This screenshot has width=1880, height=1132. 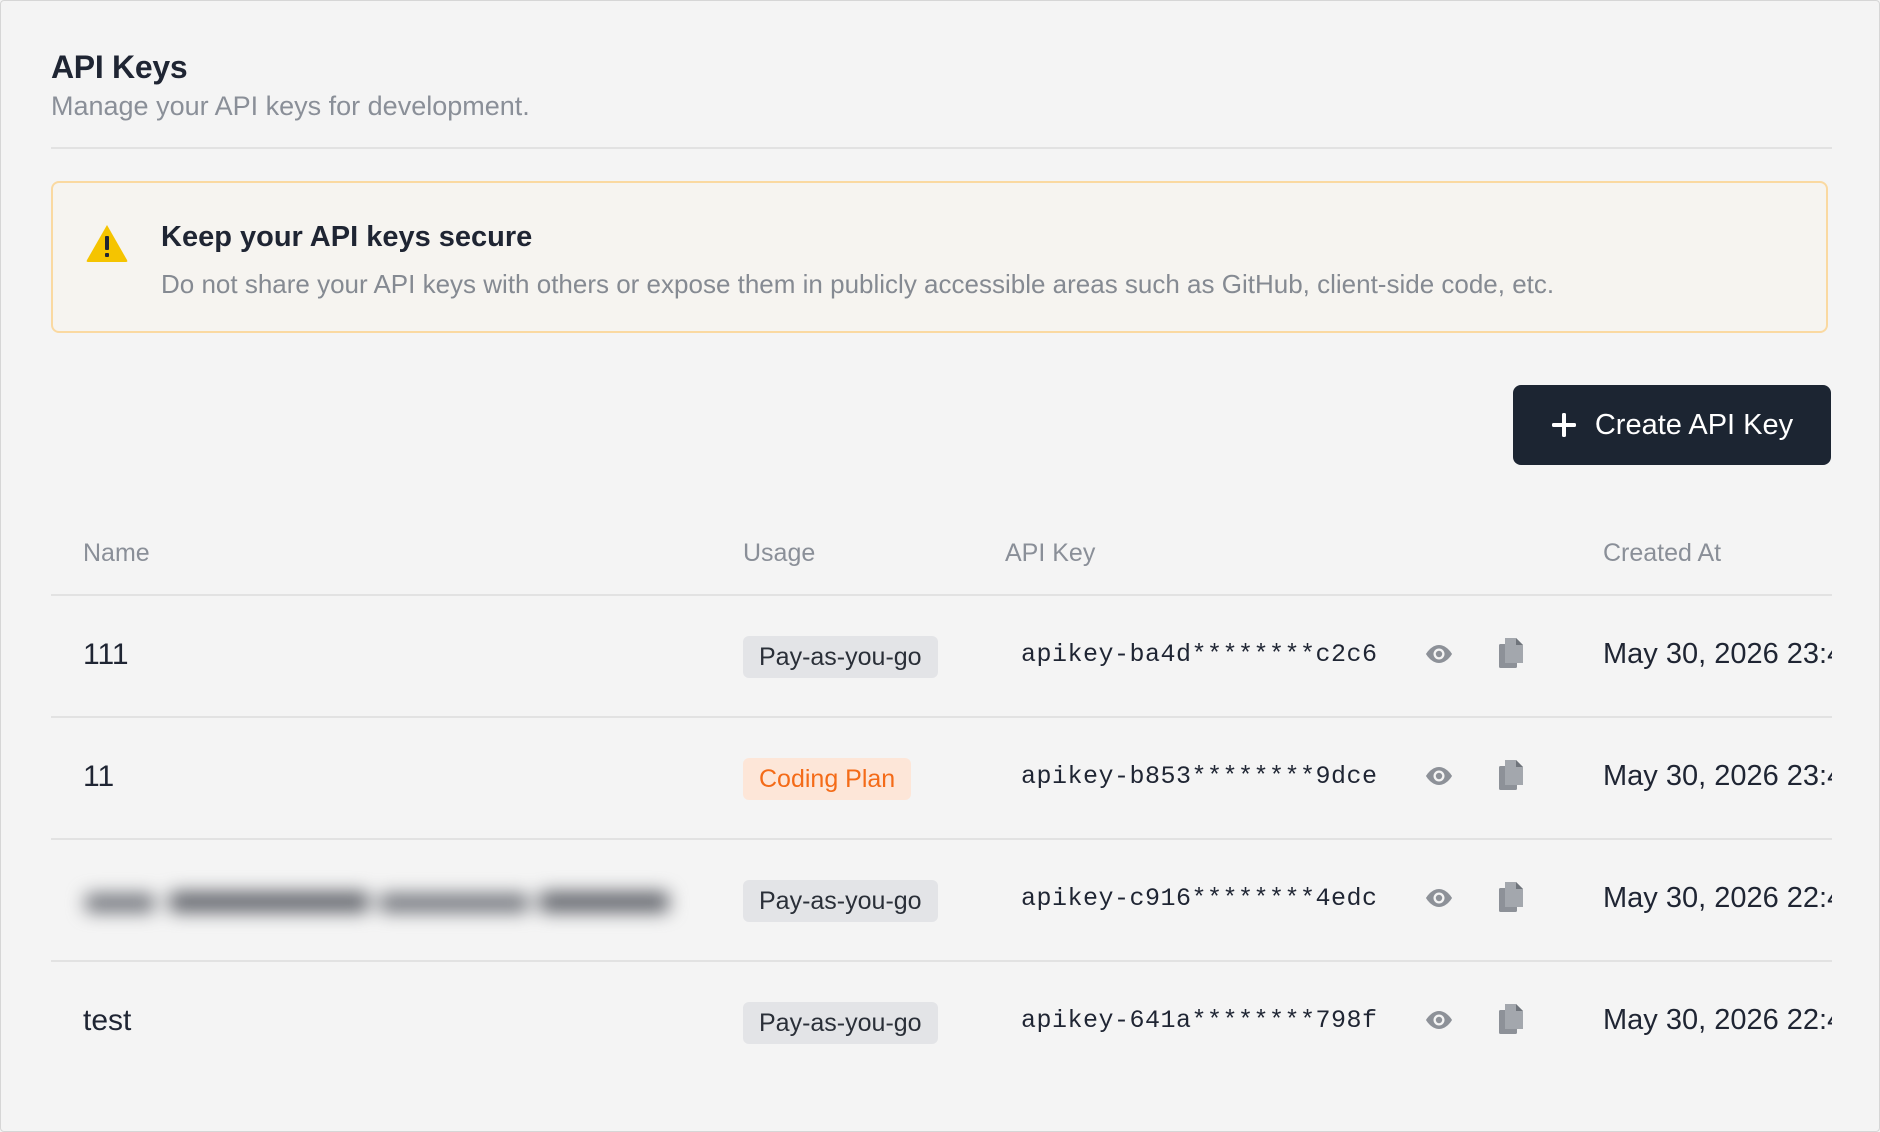 I want to click on alert-title: Keep your API keys secure, so click(x=347, y=237).